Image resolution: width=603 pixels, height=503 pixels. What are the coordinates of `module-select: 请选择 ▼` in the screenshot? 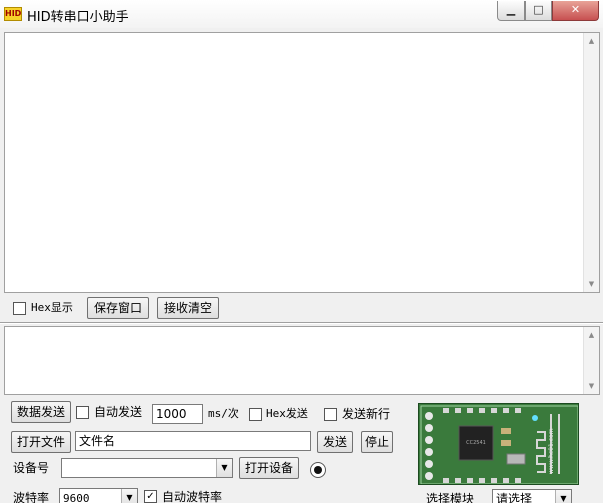 It's located at (532, 496).